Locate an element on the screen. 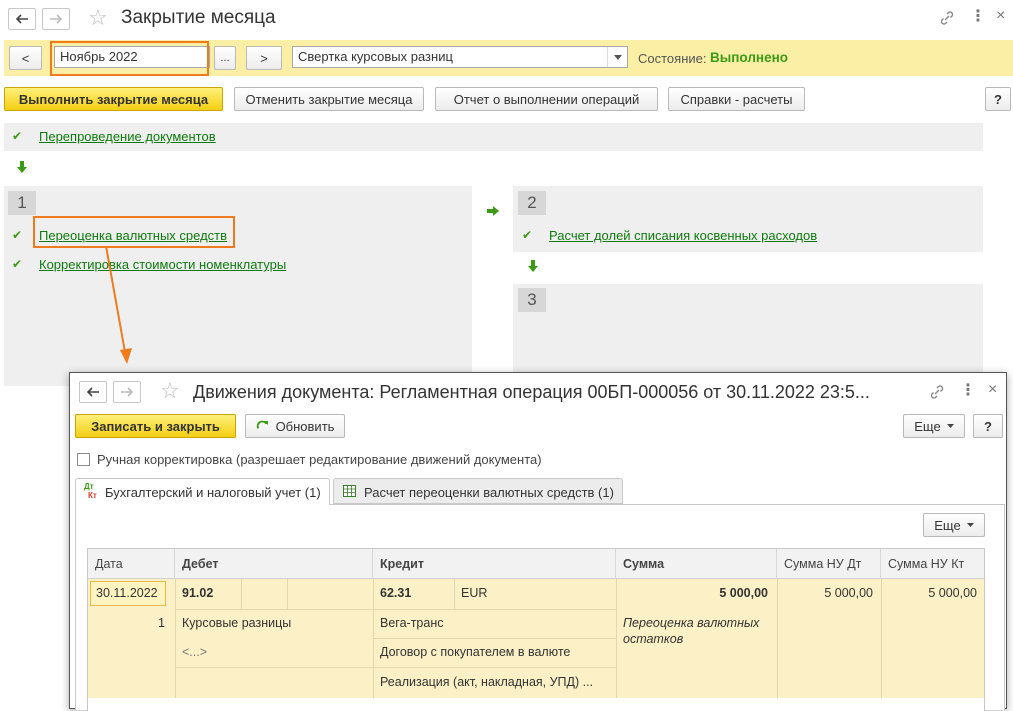 This screenshot has height=711, width=1013. dialog-back-button is located at coordinates (93, 392).